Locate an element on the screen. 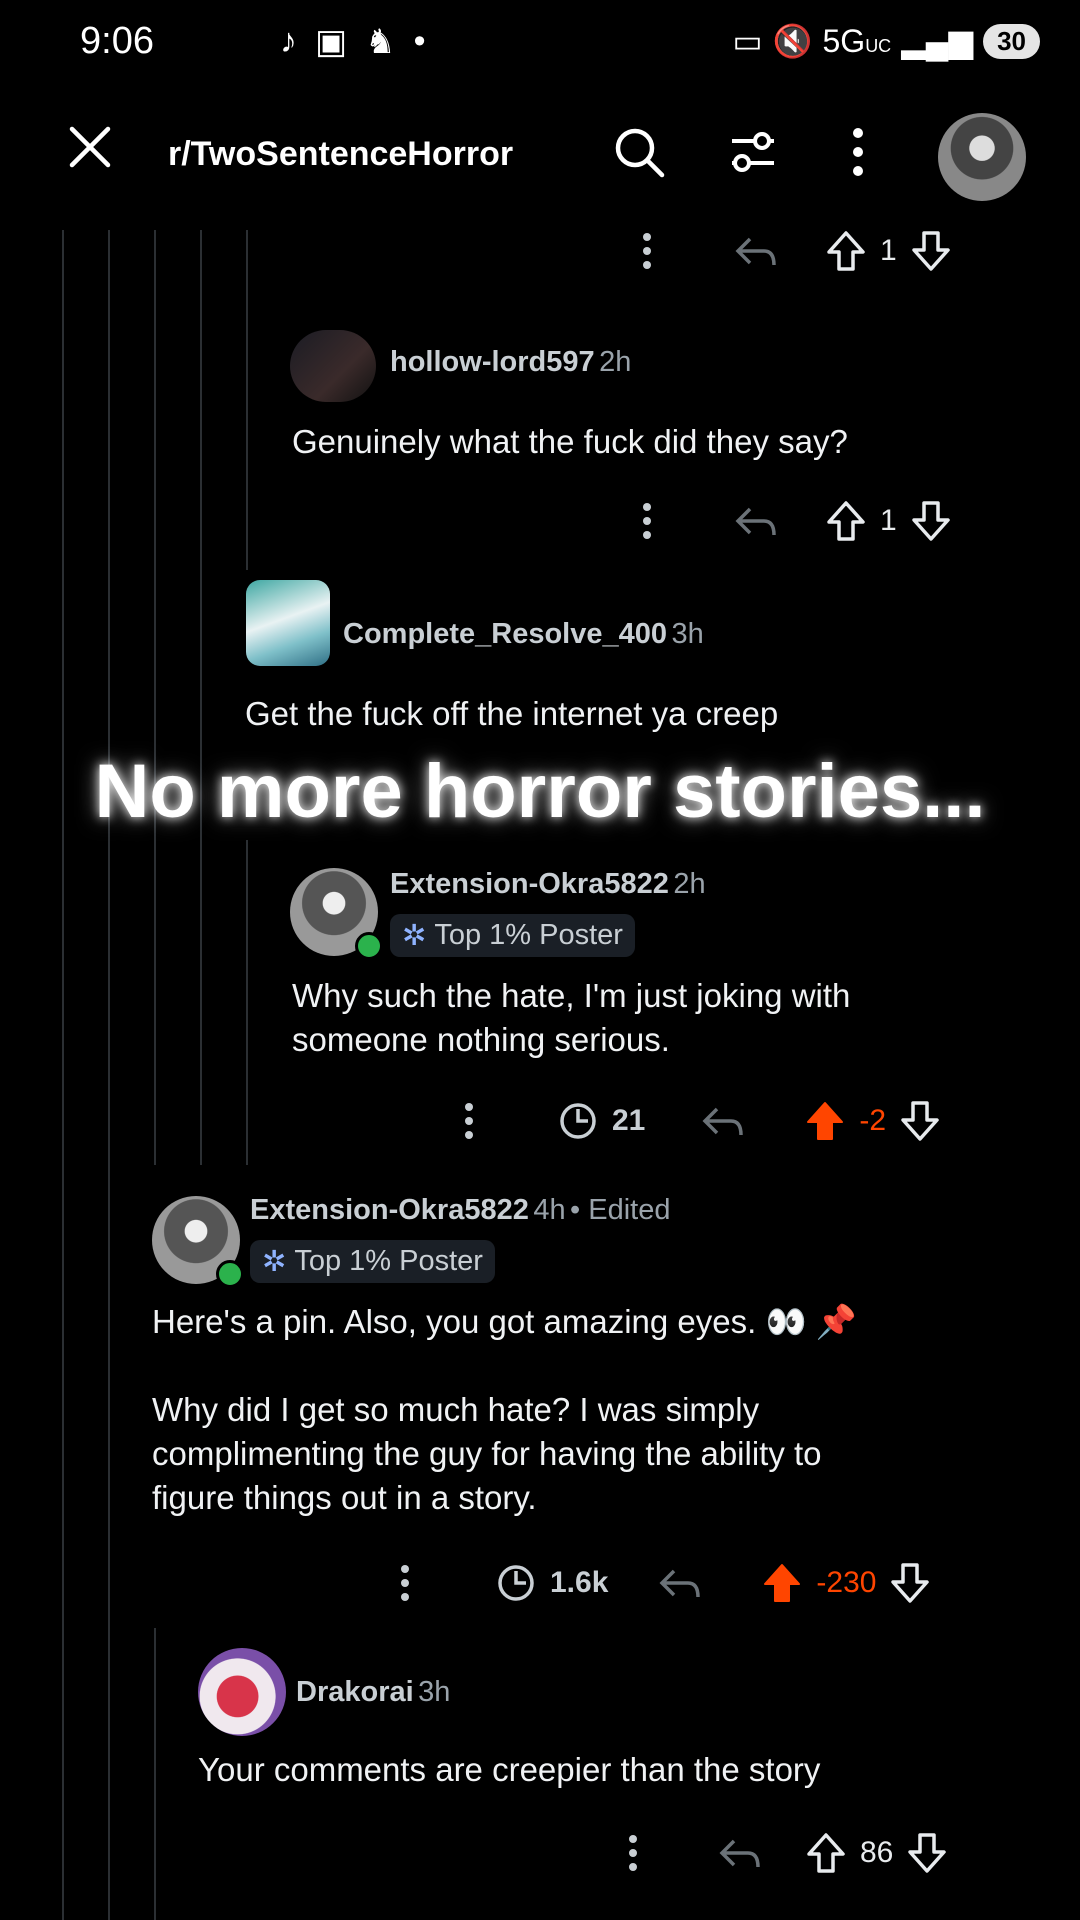 This screenshot has width=1080, height=1920. comment-header: Drakorai 3h is located at coordinates (373, 1692).